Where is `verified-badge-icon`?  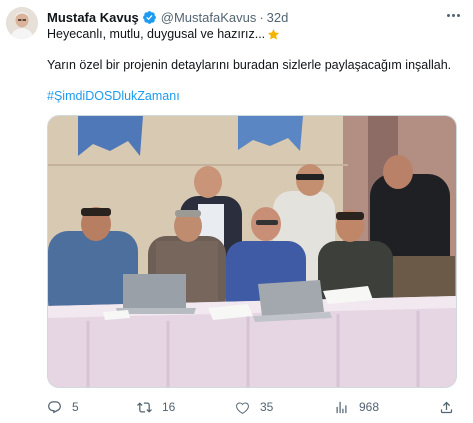 verified-badge-icon is located at coordinates (149, 17).